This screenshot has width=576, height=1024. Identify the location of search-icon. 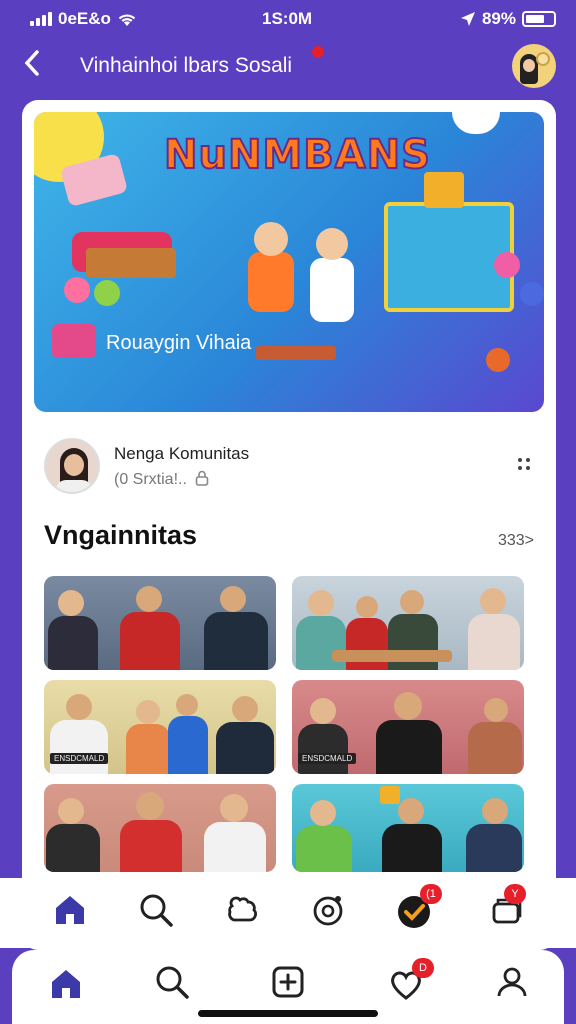
(156, 910).